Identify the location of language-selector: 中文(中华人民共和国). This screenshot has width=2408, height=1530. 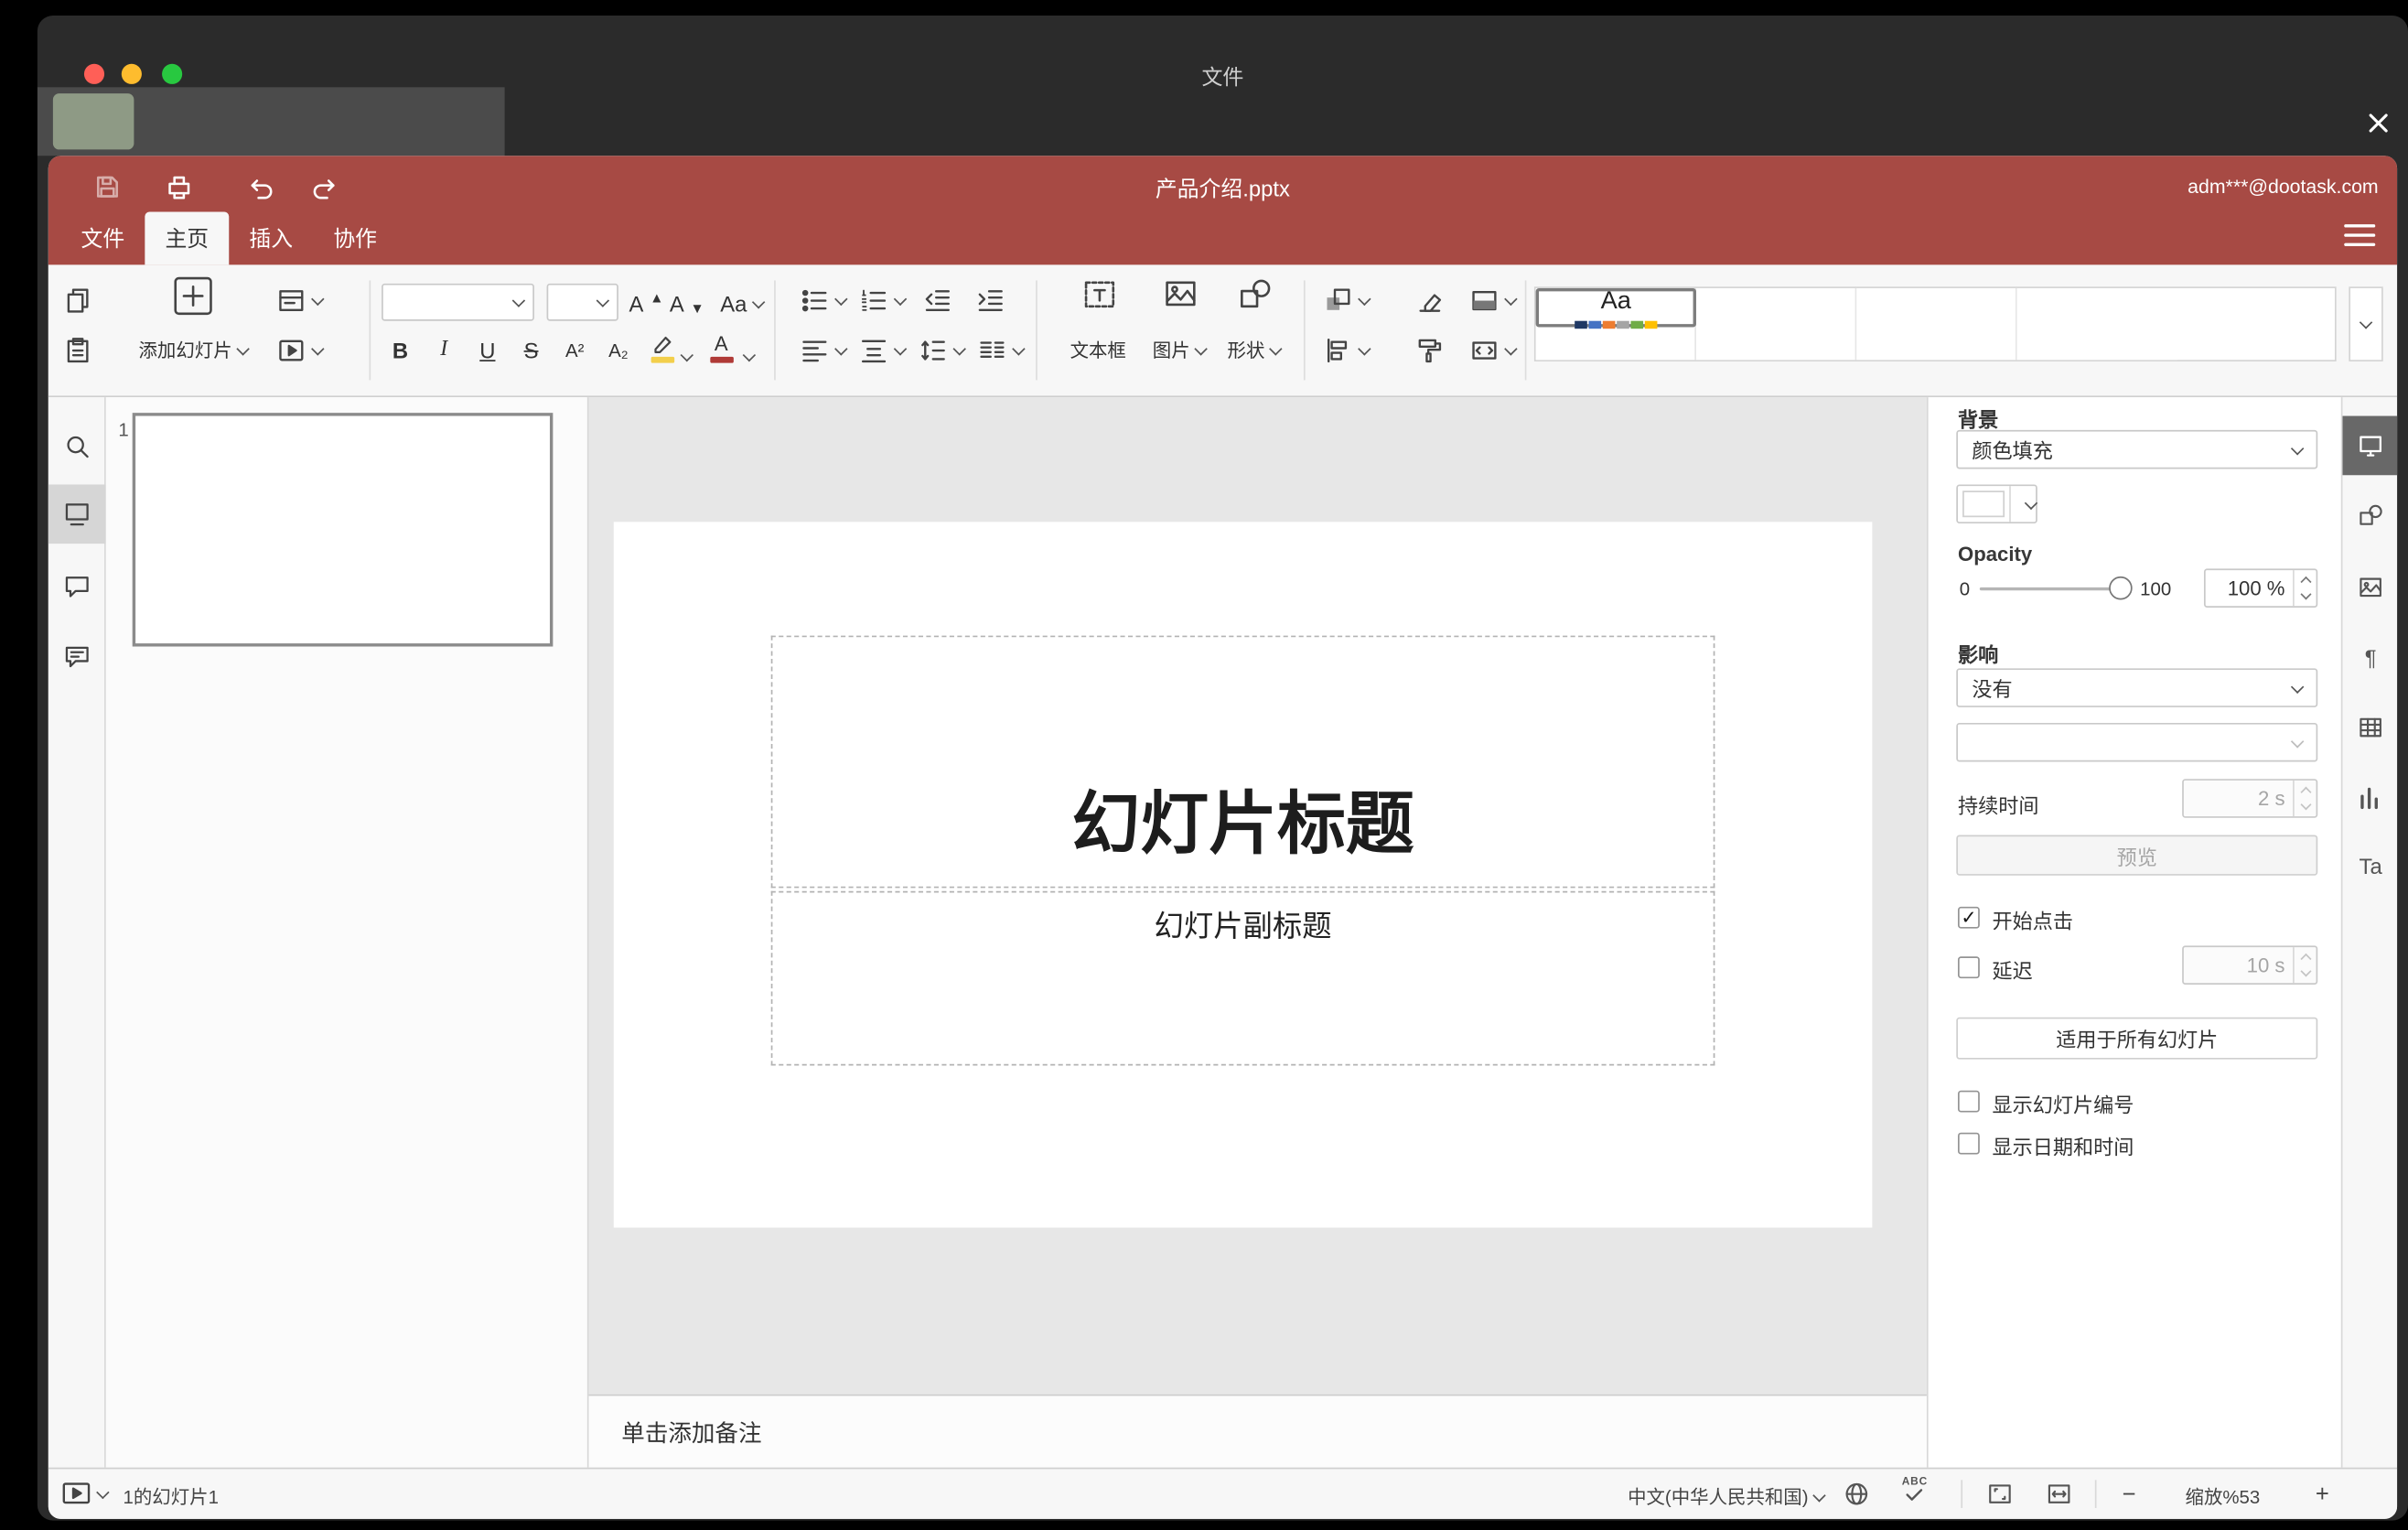
(1680, 1496).